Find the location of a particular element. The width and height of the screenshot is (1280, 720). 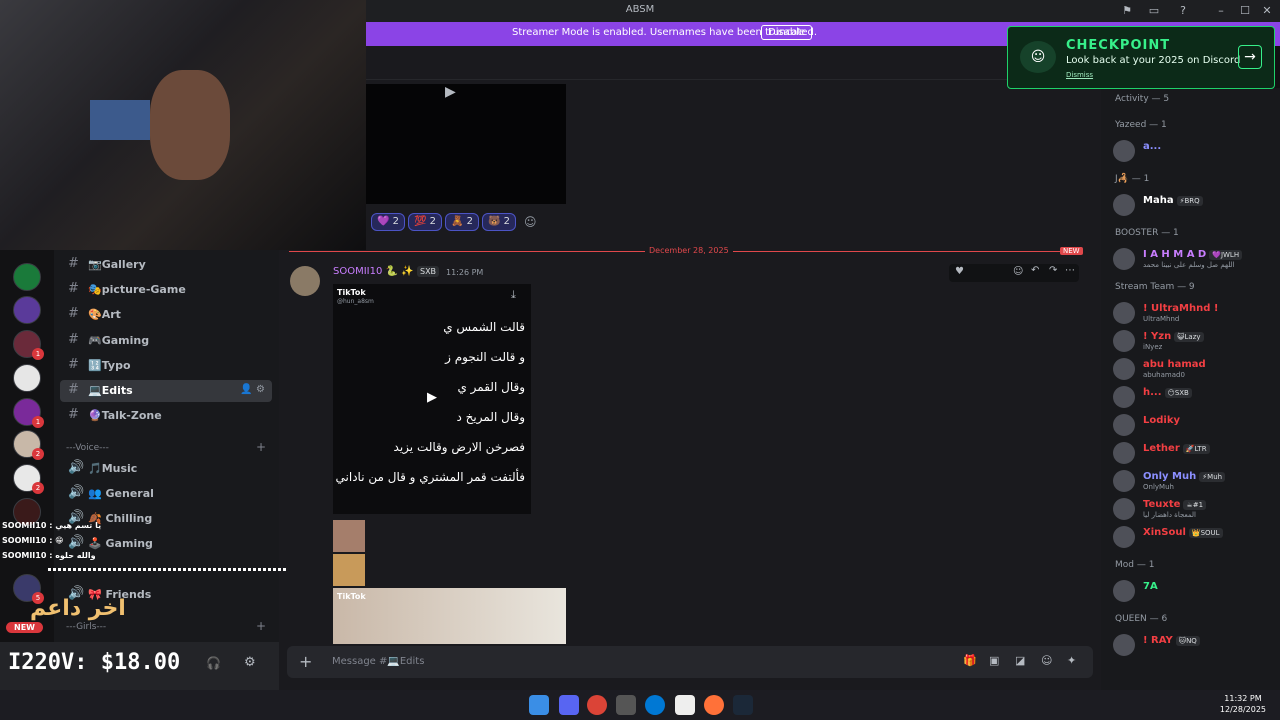

member-row: ! UltraMhnd ! UltraMhnd is located at coordinates (1193, 313).